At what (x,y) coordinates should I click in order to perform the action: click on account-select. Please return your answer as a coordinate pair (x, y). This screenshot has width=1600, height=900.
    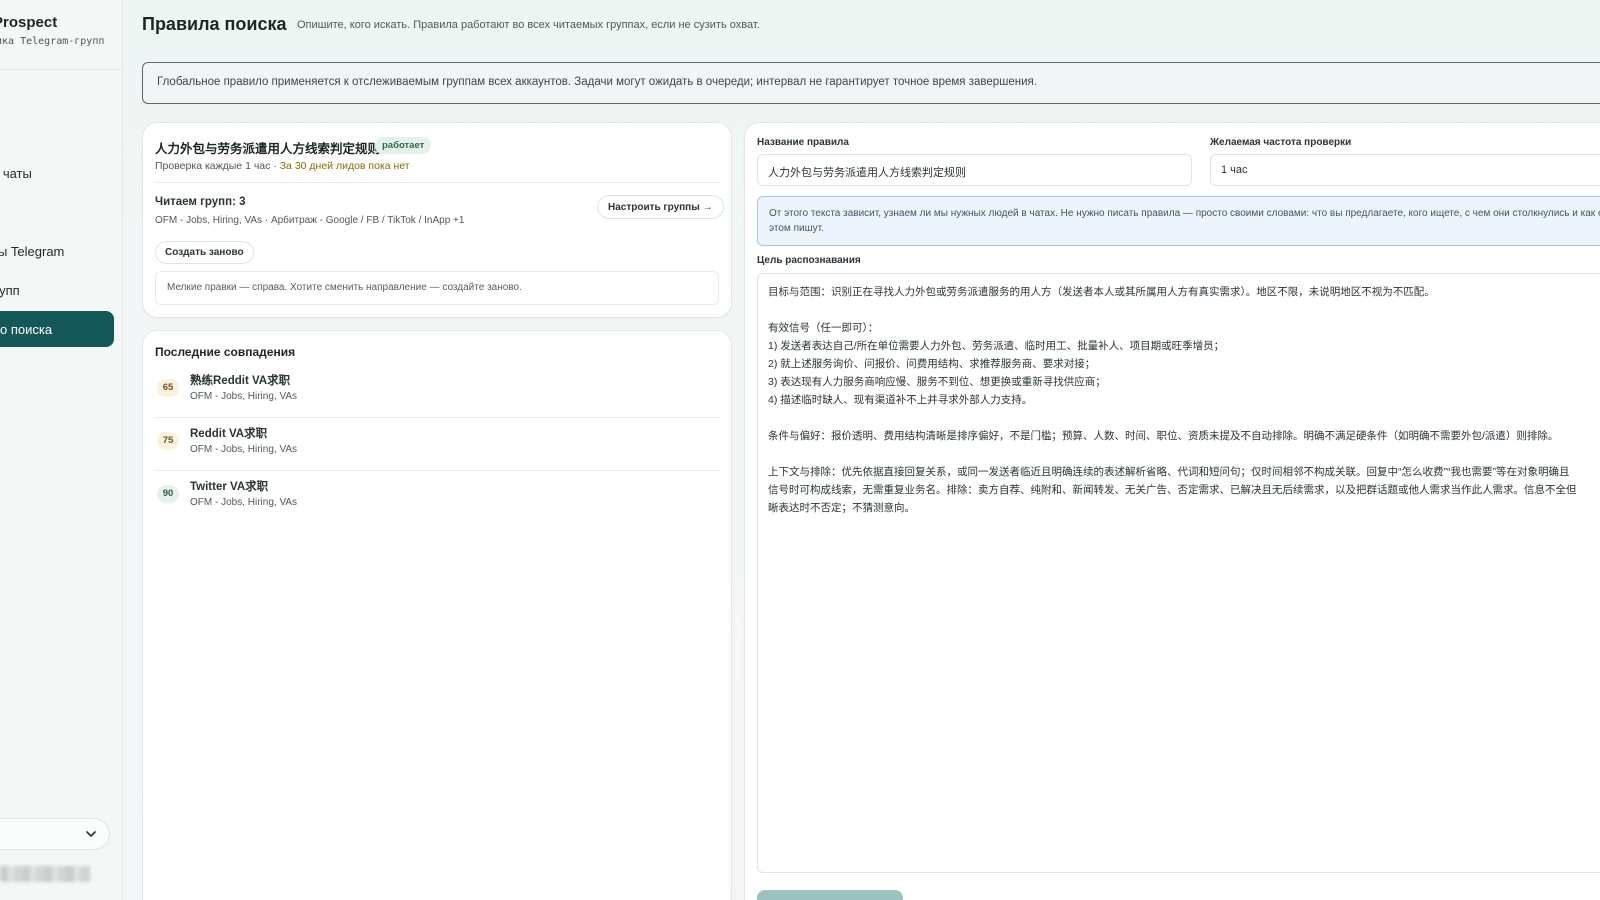
    Looking at the image, I should click on (55, 834).